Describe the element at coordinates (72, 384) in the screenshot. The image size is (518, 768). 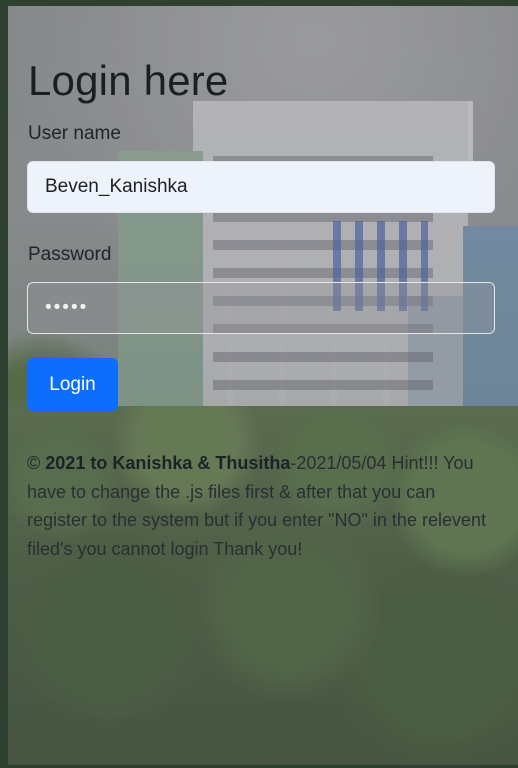
I see `login-button: Login` at that location.